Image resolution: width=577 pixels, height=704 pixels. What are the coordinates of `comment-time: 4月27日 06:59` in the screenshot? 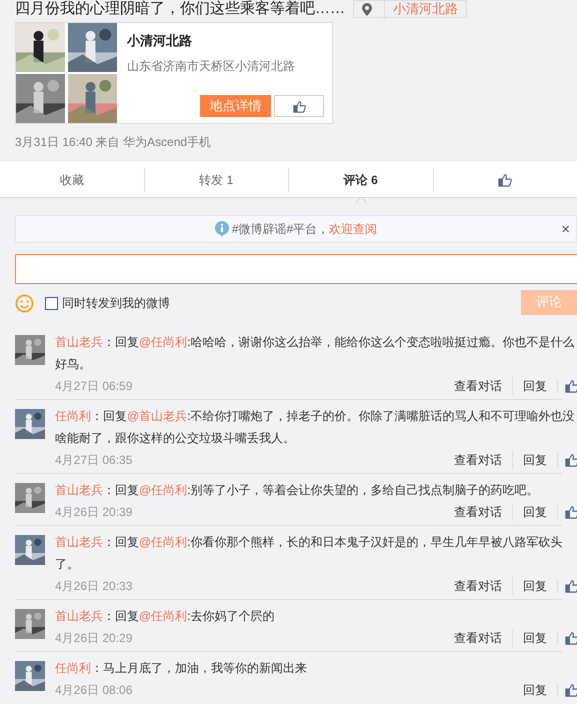 It's located at (93, 386).